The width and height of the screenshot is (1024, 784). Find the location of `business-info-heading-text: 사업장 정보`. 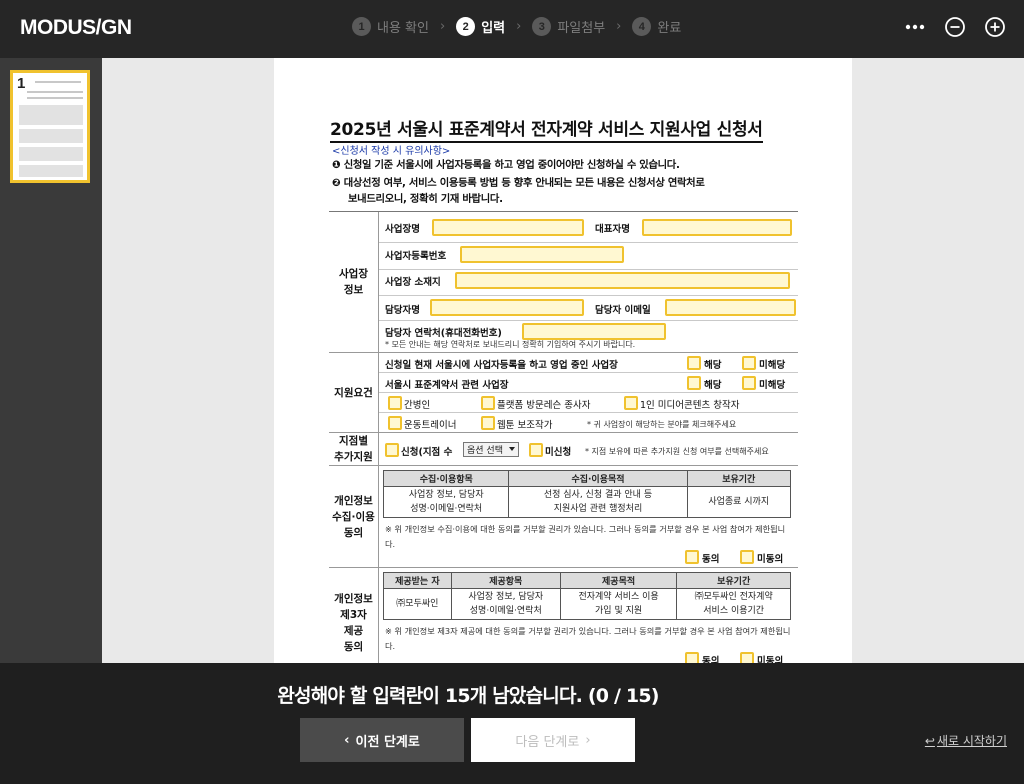

business-info-heading-text: 사업장 정보 is located at coordinates (353, 282).